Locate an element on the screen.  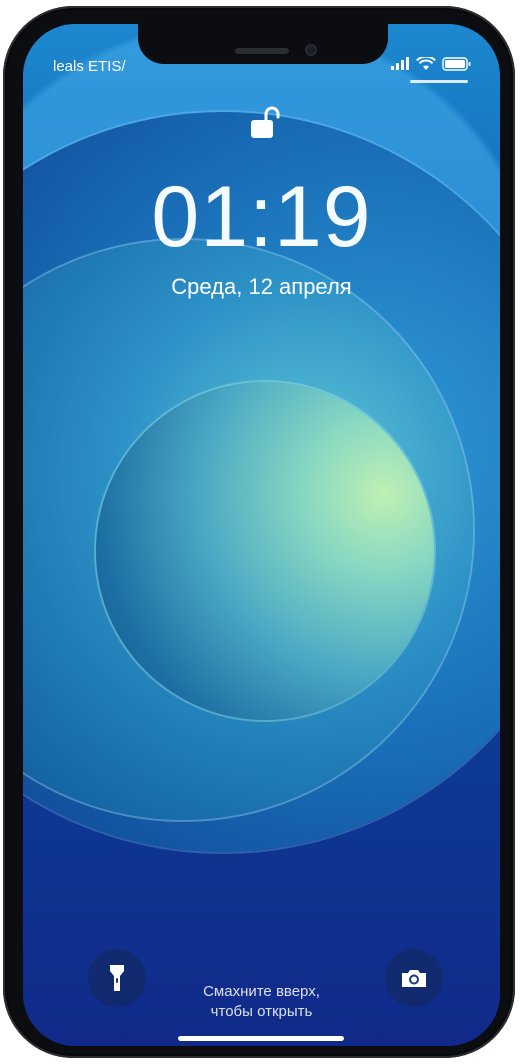
wifi-icon is located at coordinates (426, 63).